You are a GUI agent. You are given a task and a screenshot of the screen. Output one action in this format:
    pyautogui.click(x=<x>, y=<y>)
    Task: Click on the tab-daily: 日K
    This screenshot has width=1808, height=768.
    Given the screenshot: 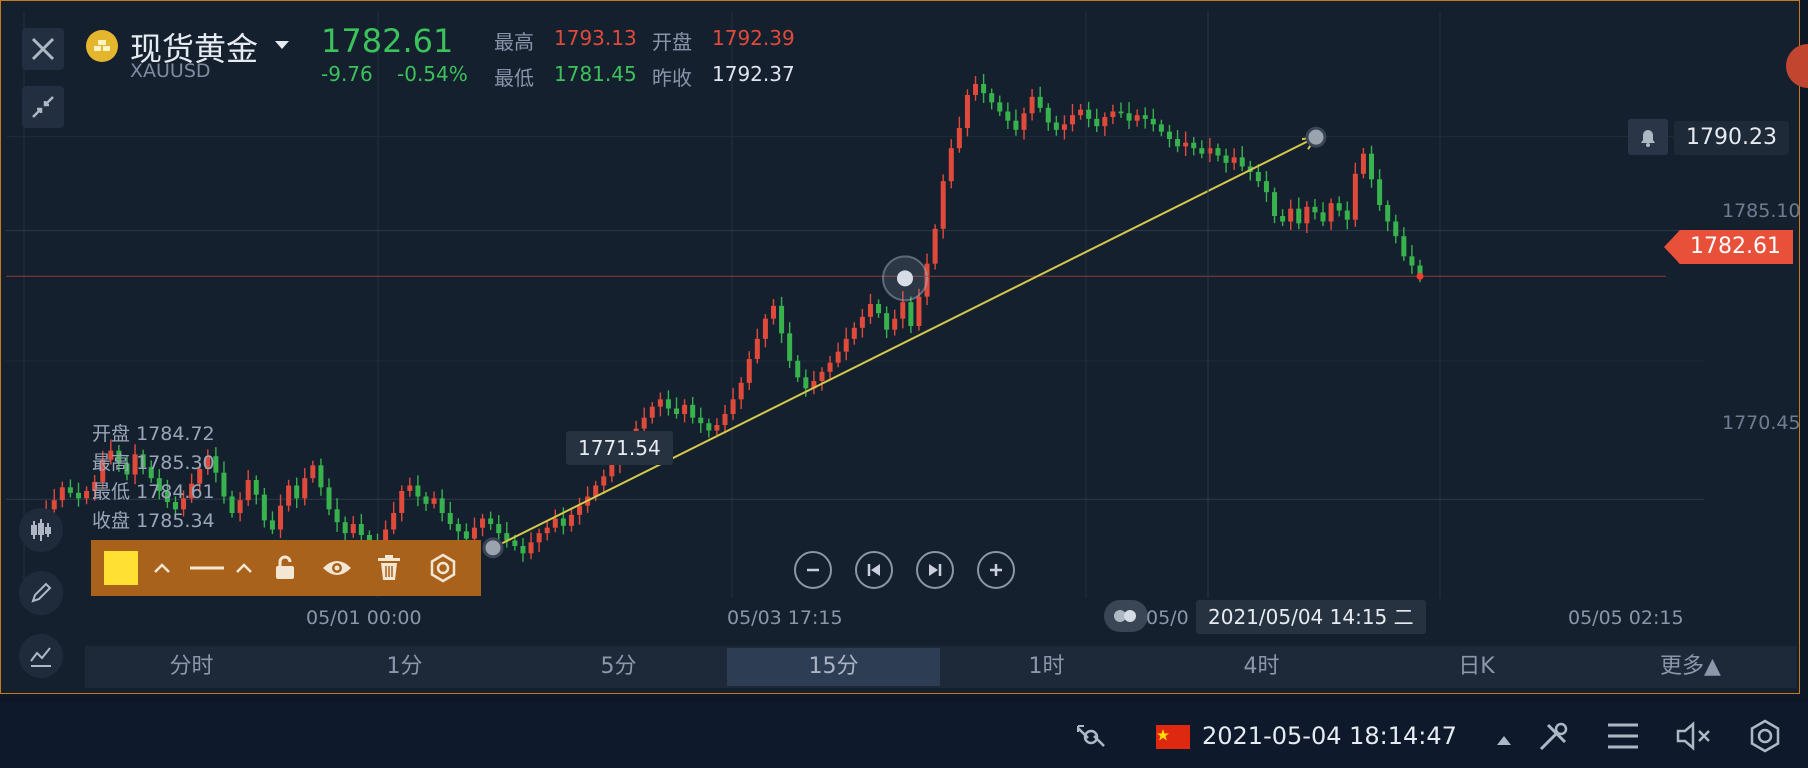 What is the action you would take?
    pyautogui.click(x=1476, y=667)
    